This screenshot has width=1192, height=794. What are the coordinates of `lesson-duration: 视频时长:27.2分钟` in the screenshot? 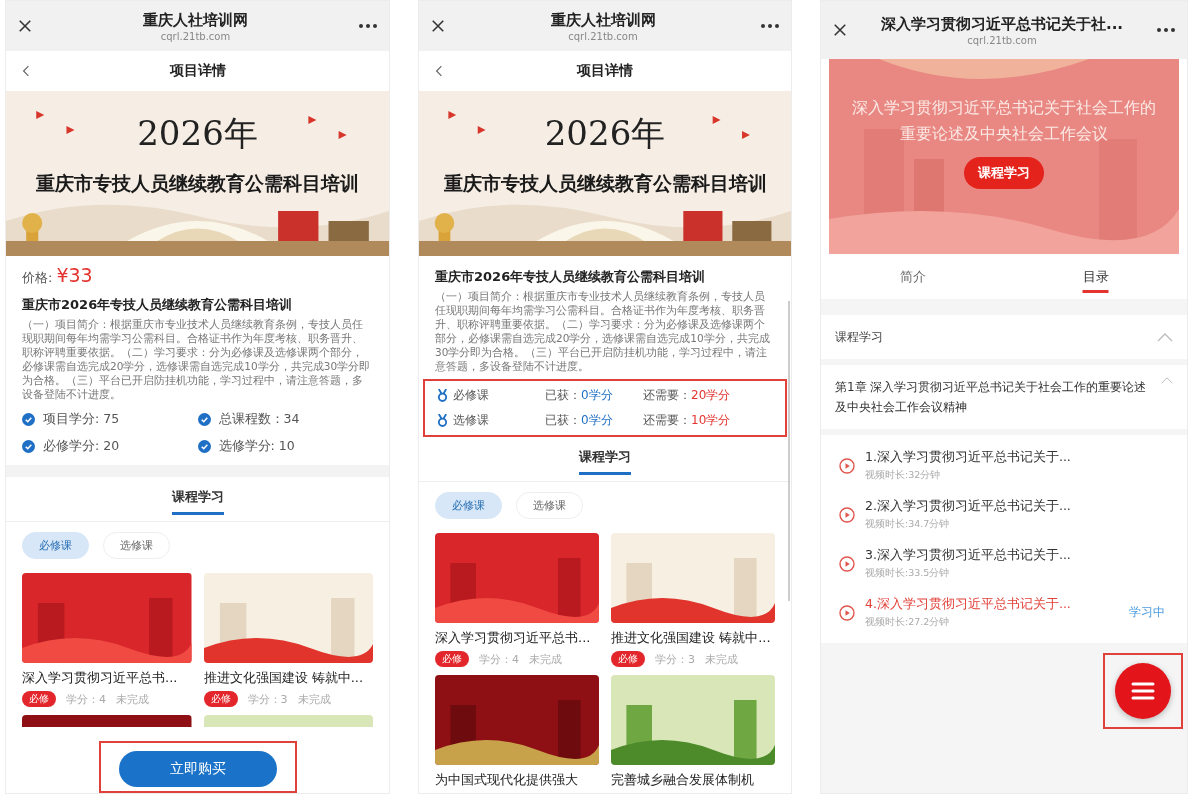 It's located at (908, 622).